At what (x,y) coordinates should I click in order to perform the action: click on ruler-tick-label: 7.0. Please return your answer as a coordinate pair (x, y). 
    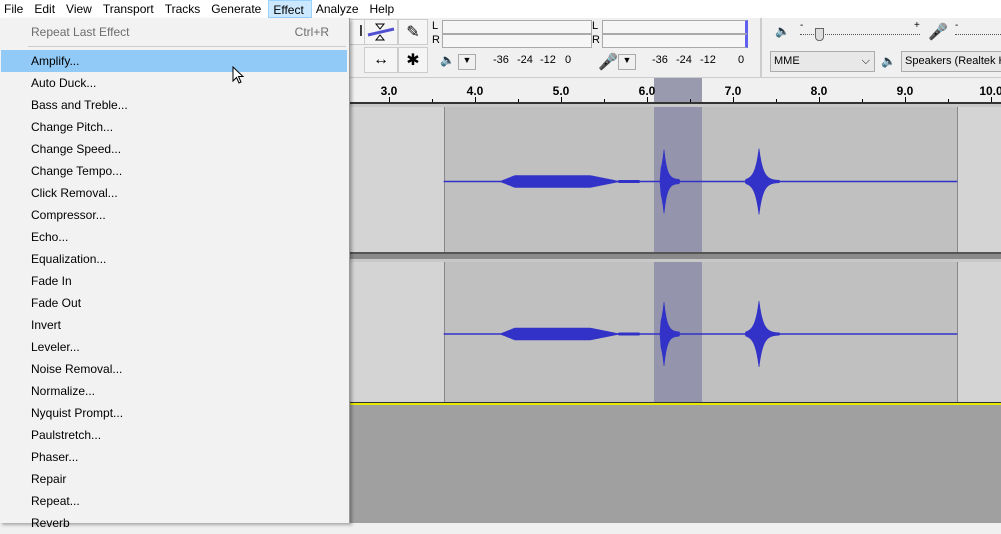
    Looking at the image, I should click on (733, 91).